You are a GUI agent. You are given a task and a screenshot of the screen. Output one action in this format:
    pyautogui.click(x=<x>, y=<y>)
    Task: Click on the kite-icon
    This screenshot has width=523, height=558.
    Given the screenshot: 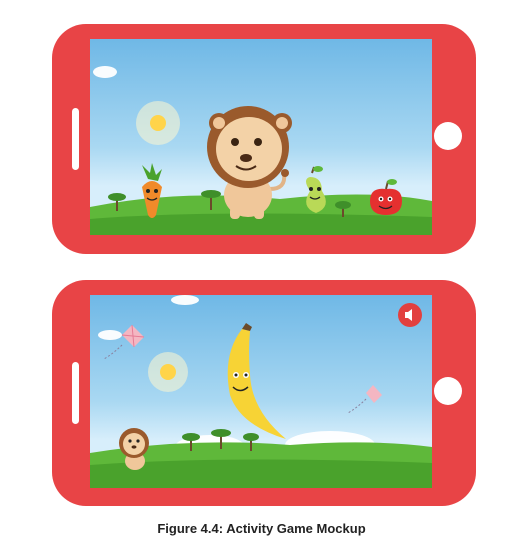 What is the action you would take?
    pyautogui.click(x=364, y=399)
    